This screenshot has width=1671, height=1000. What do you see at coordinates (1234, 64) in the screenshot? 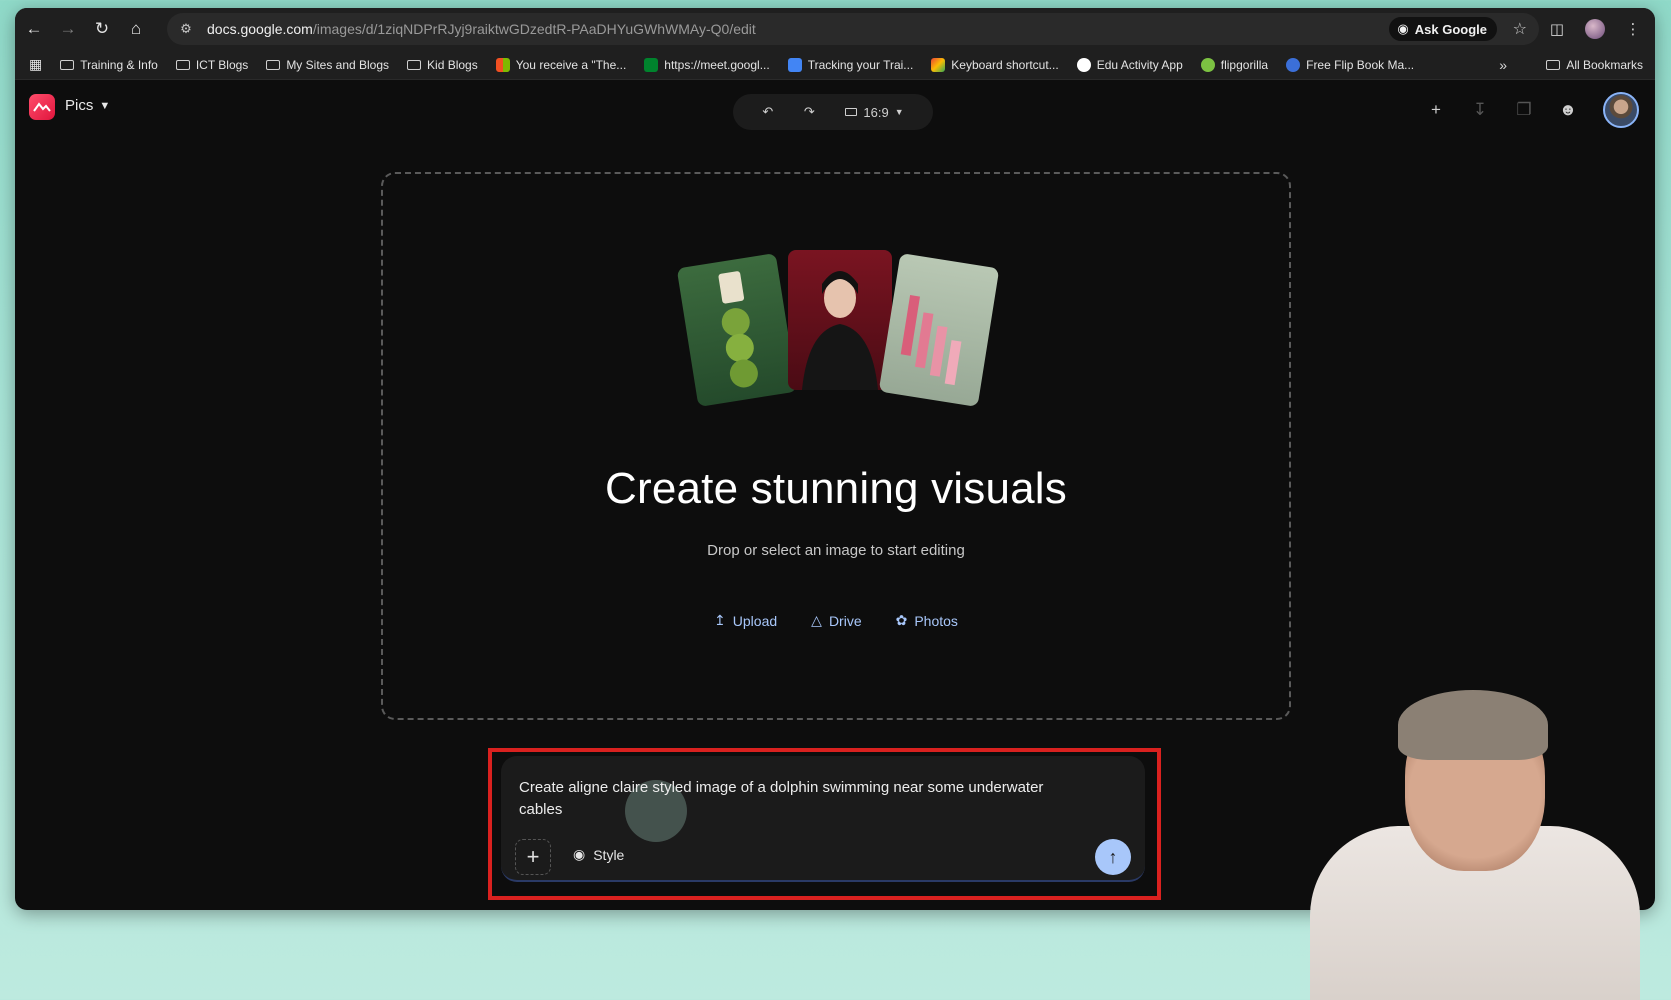
I see `bookmark-flipgorilla: flipgorilla` at bounding box center [1234, 64].